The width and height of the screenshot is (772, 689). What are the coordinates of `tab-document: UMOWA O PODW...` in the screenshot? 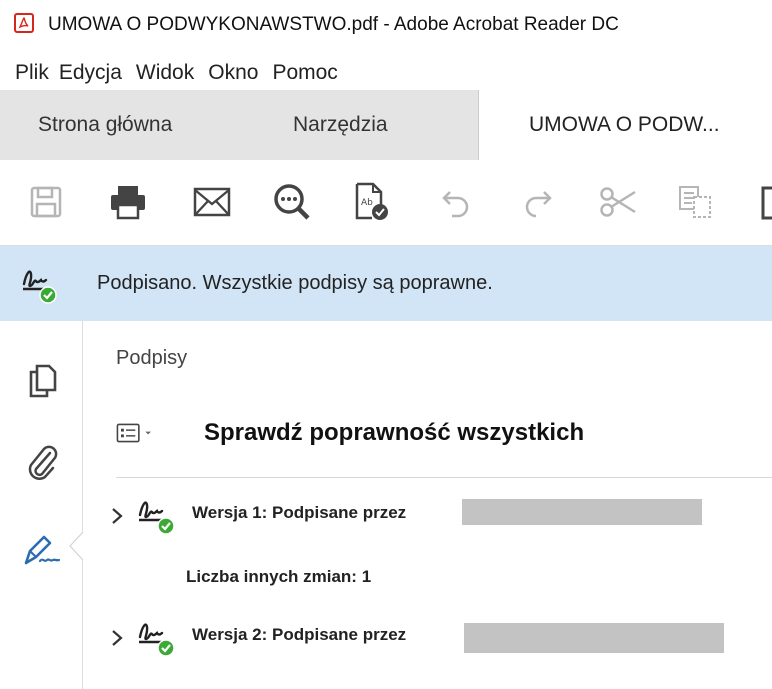 It's located at (625, 125).